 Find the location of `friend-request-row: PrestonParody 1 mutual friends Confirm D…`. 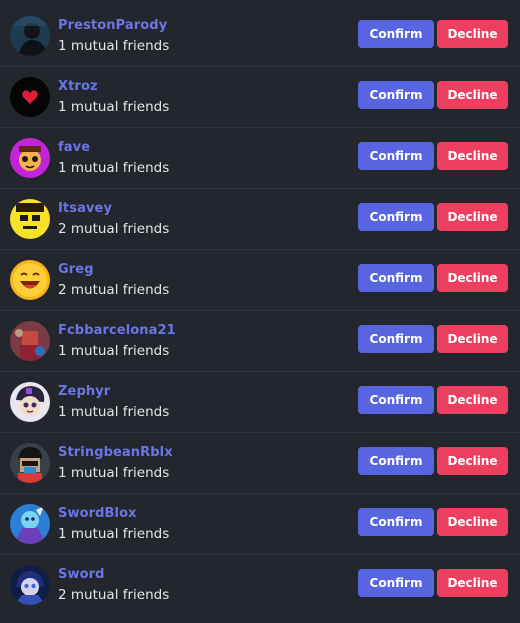

friend-request-row: PrestonParody 1 mutual friends Confirm D… is located at coordinates (260, 36).